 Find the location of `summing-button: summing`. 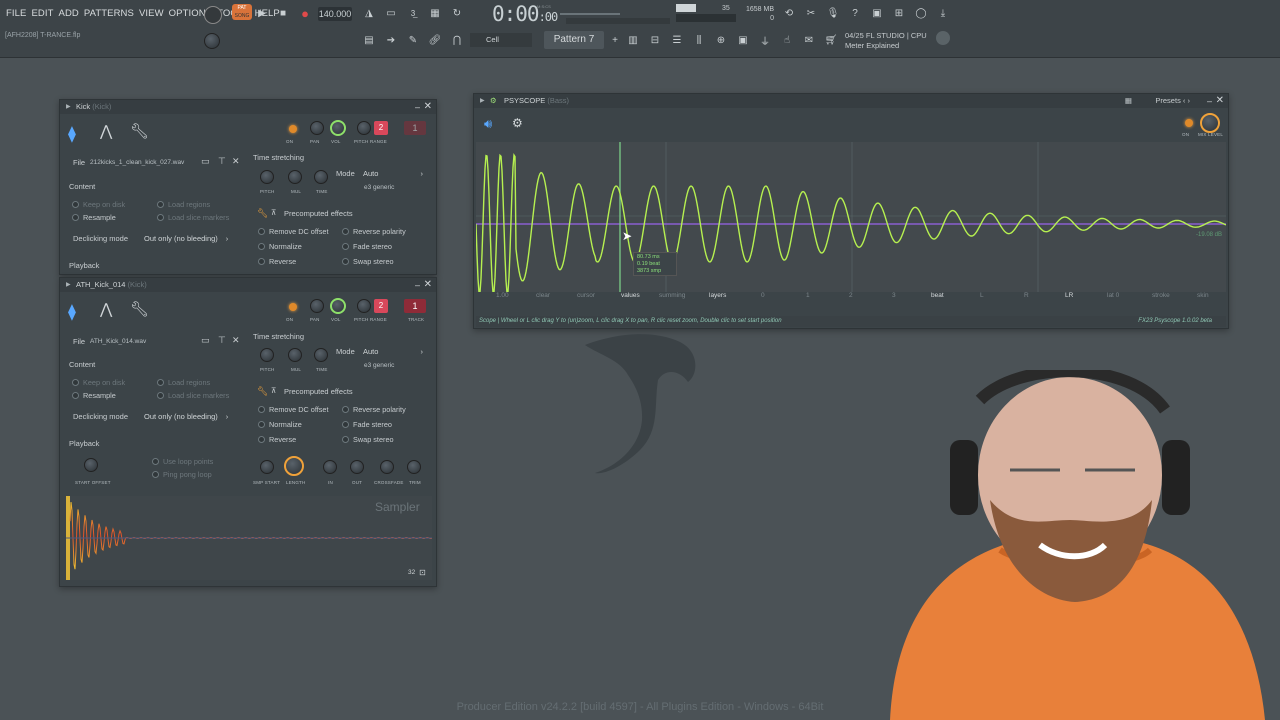

summing-button: summing is located at coordinates (672, 295).